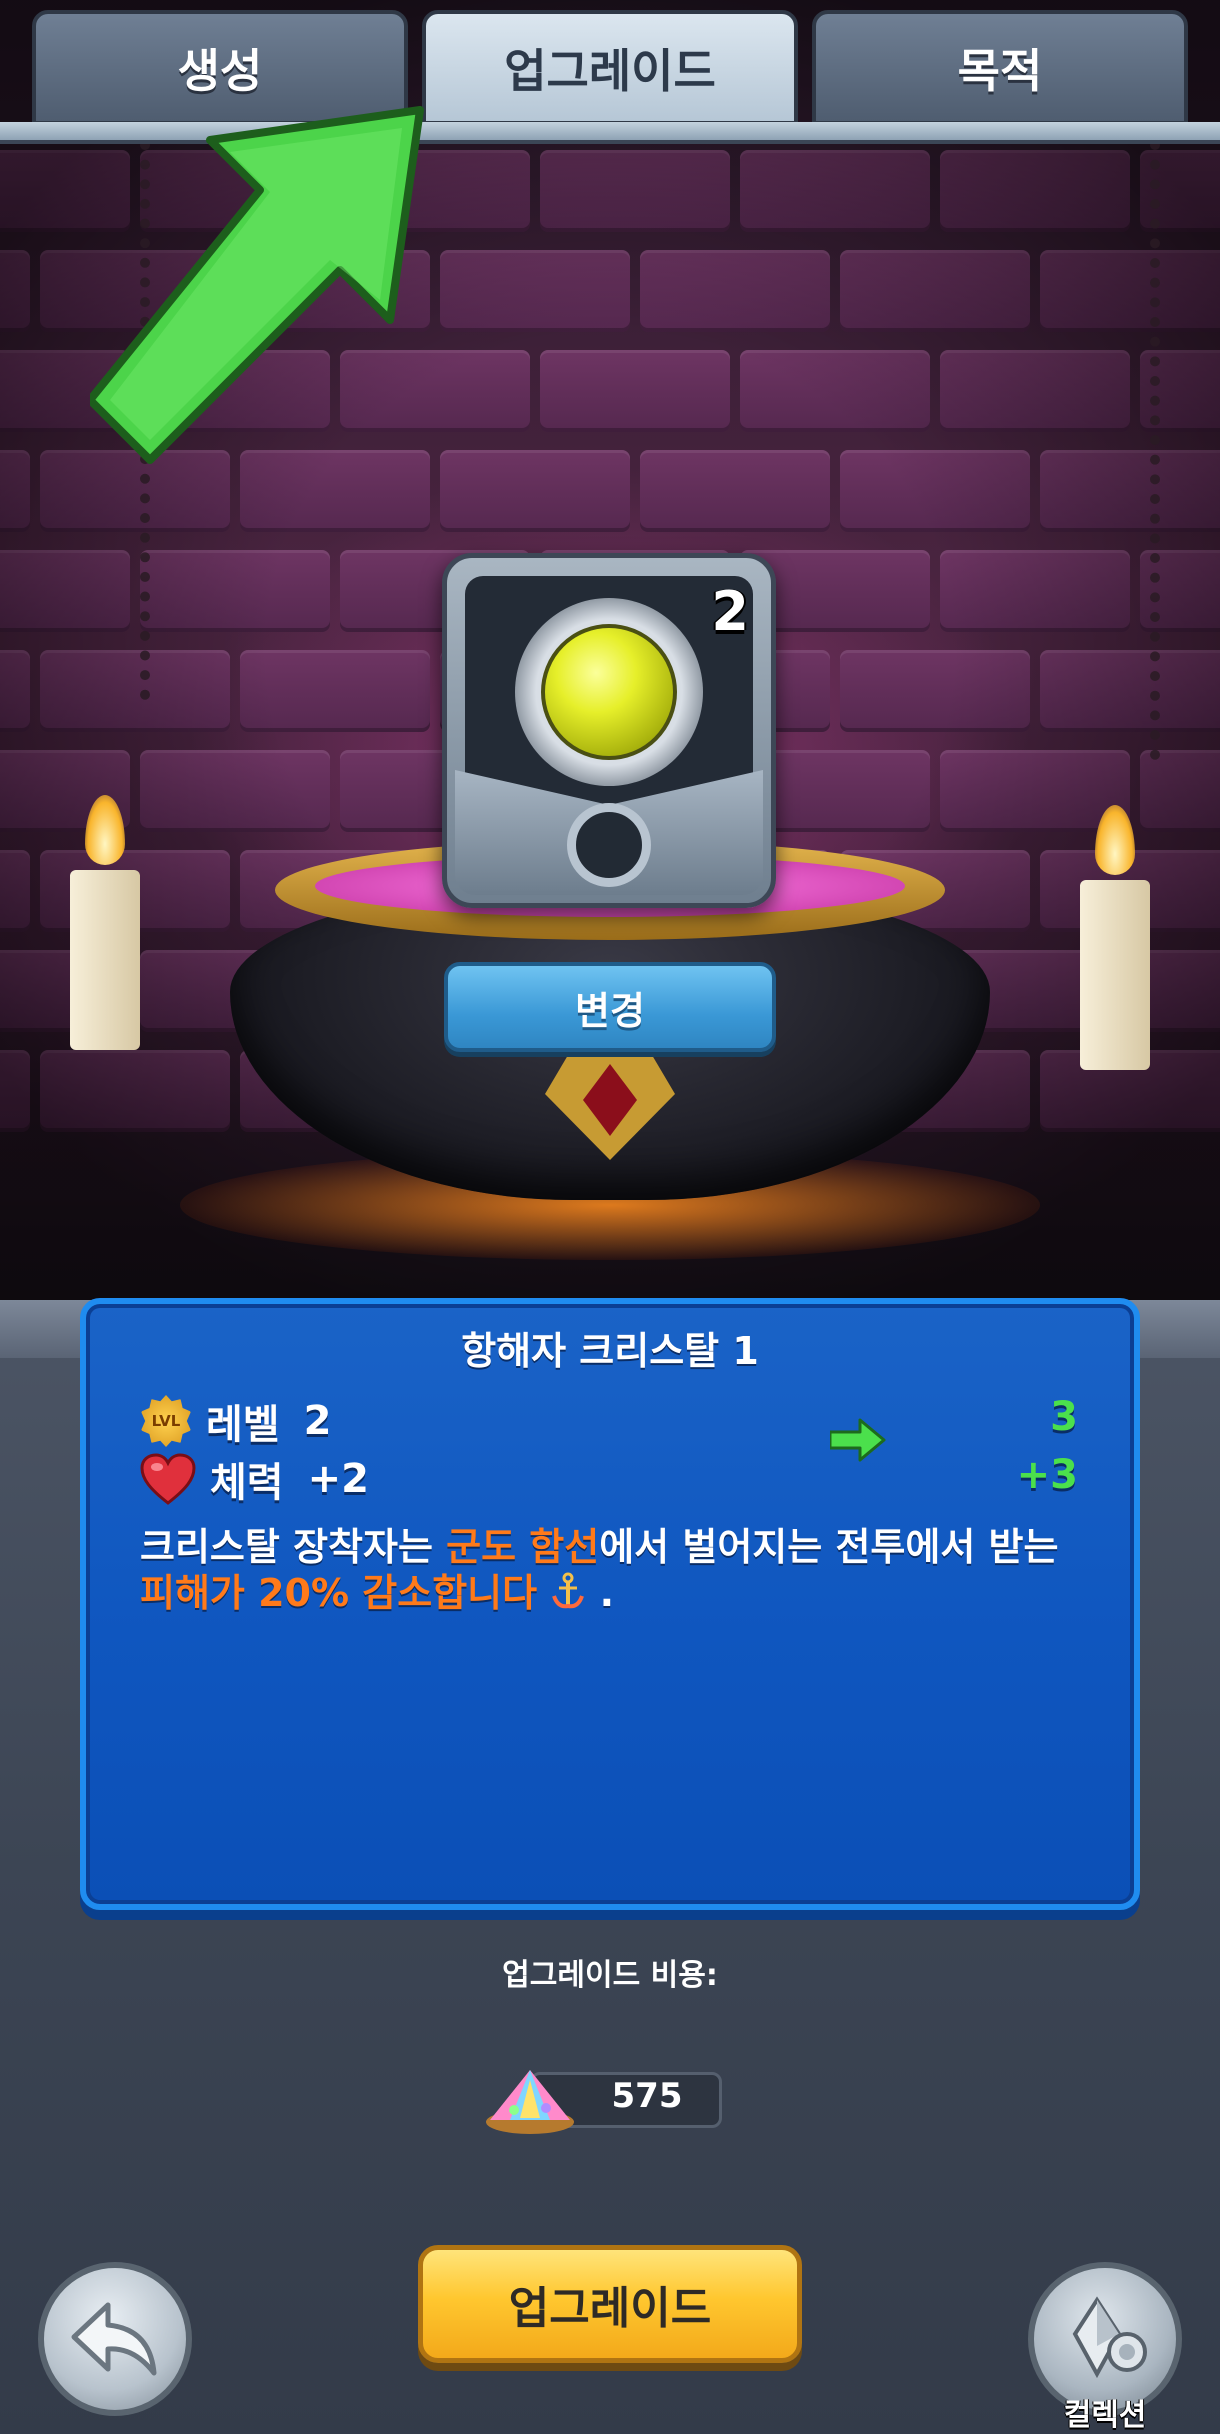  Describe the element at coordinates (1047, 1475) in the screenshot. I see `health-next: +3` at that location.